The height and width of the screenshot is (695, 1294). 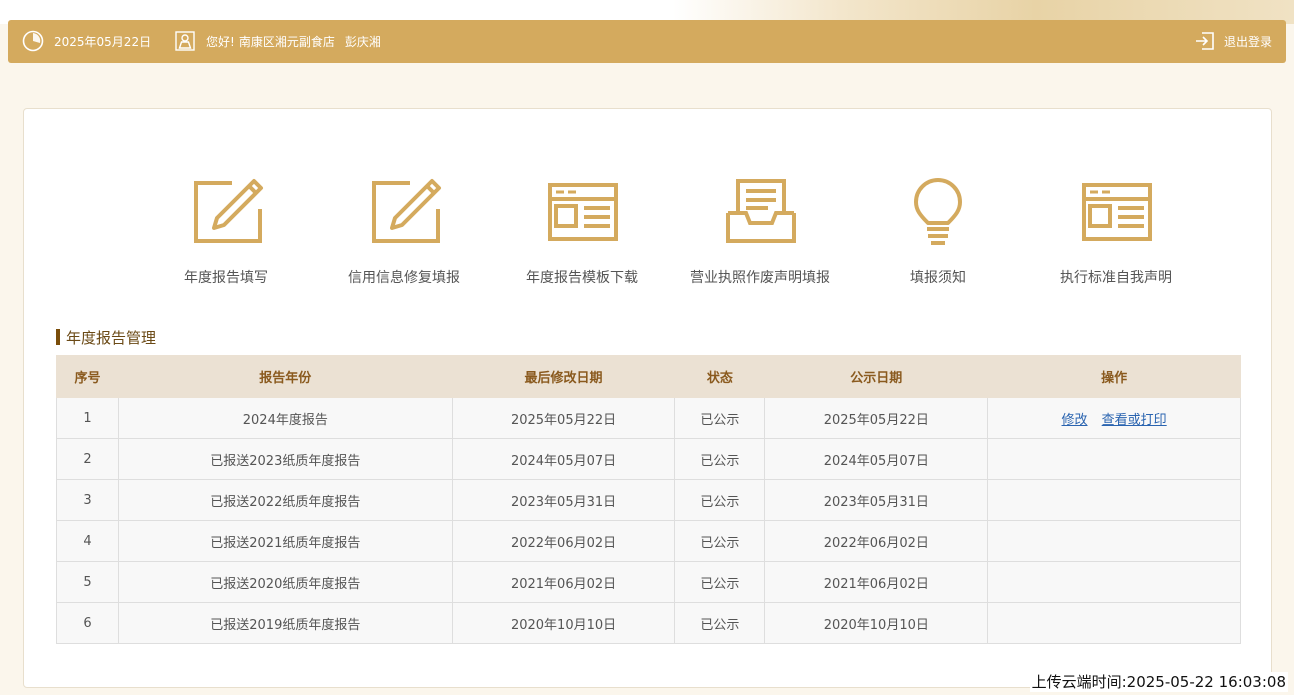 I want to click on logout-label: 退出登录, so click(x=1247, y=41).